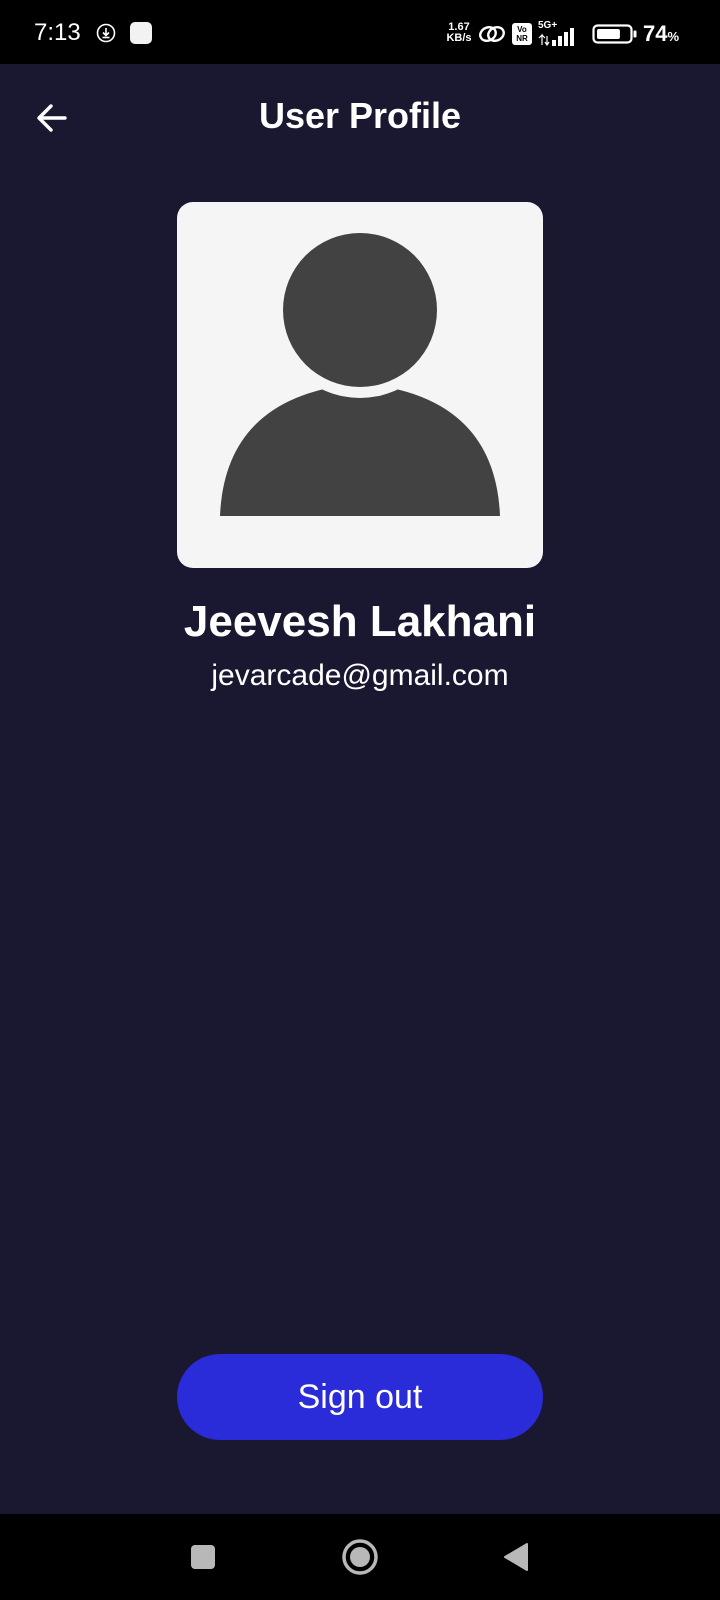 The image size is (720, 1600). Describe the element at coordinates (360, 675) in the screenshot. I see `user-email: jevarcade@gmail.com` at that location.